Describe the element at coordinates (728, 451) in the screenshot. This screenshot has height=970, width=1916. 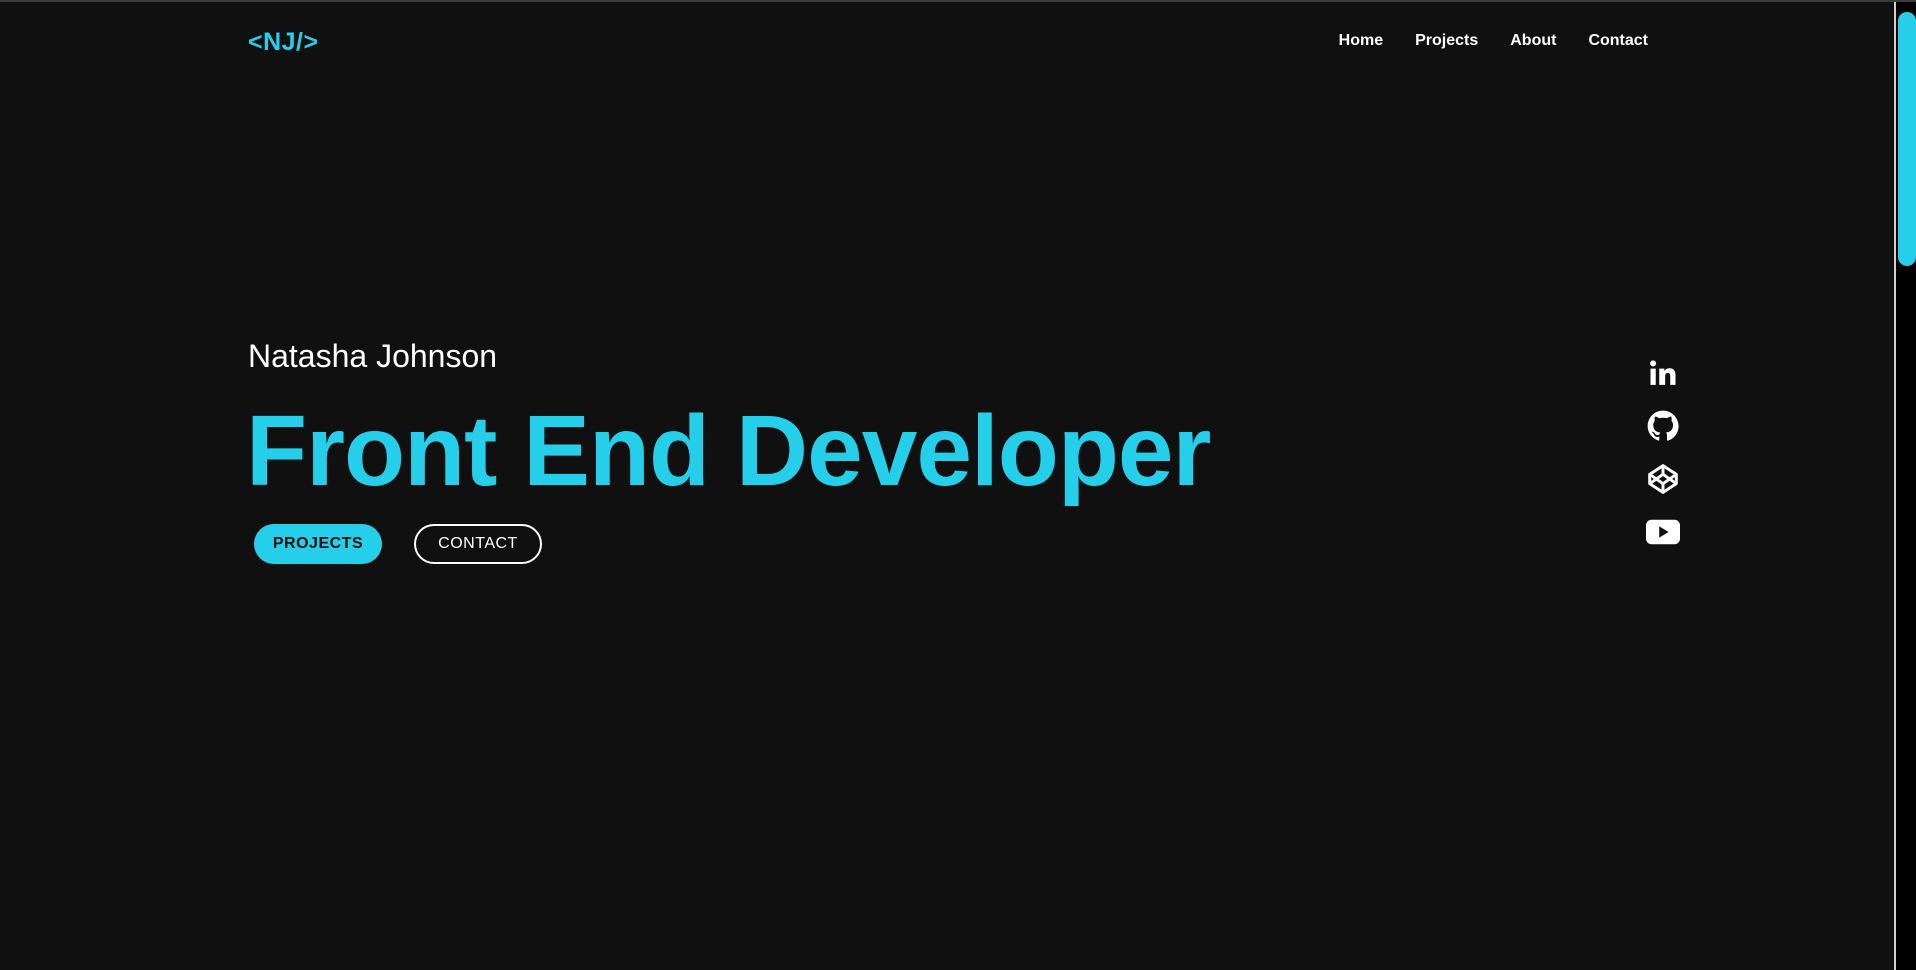
I see `hero-title: Front End Developer` at that location.